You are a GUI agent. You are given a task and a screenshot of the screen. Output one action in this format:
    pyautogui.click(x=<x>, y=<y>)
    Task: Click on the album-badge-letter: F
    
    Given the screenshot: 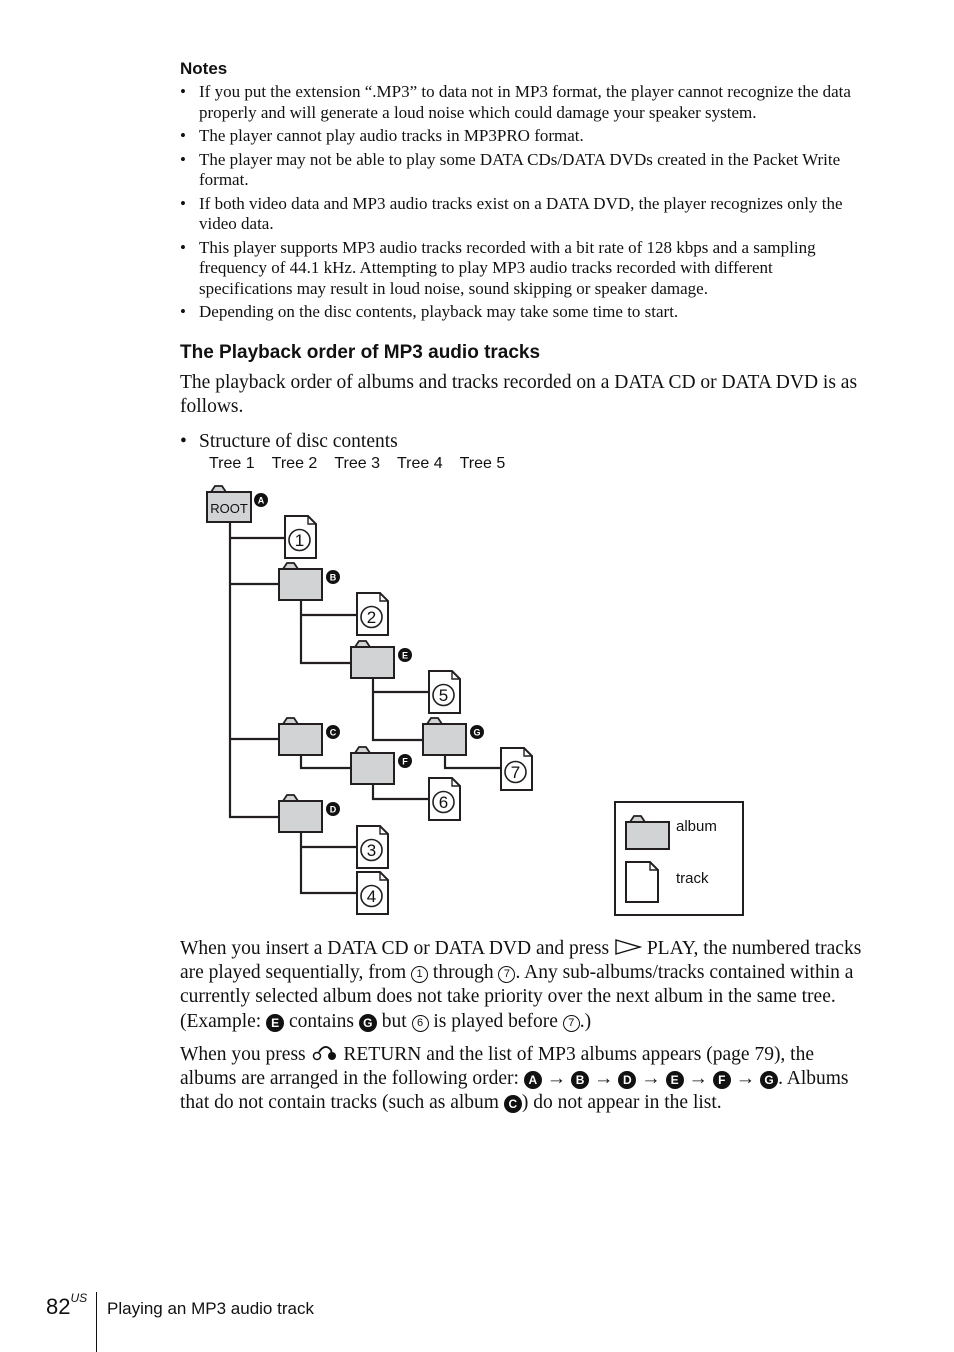 What is the action you would take?
    pyautogui.click(x=405, y=762)
    